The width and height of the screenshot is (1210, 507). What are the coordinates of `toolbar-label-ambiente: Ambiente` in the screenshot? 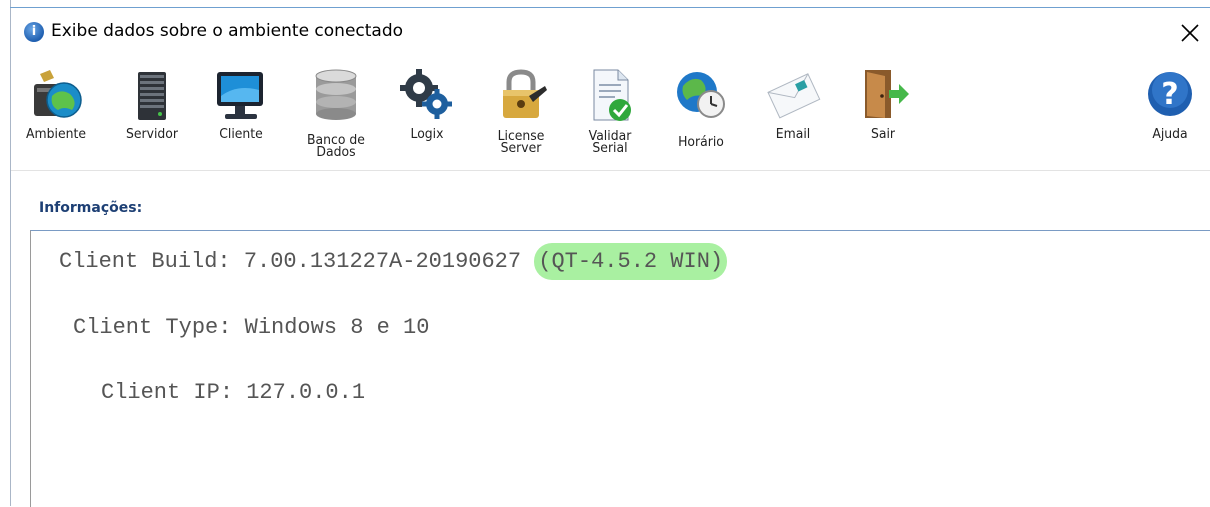 It's located at (56, 134).